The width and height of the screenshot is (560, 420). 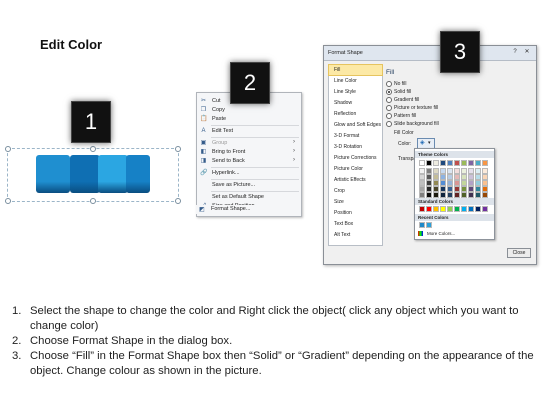 I want to click on radio-no-fill, so click(x=389, y=84).